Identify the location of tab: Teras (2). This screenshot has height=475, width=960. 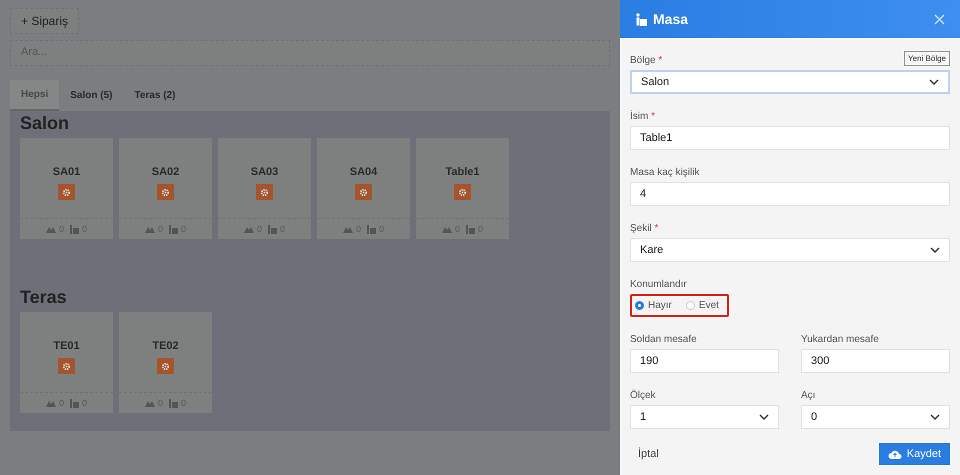
(154, 95).